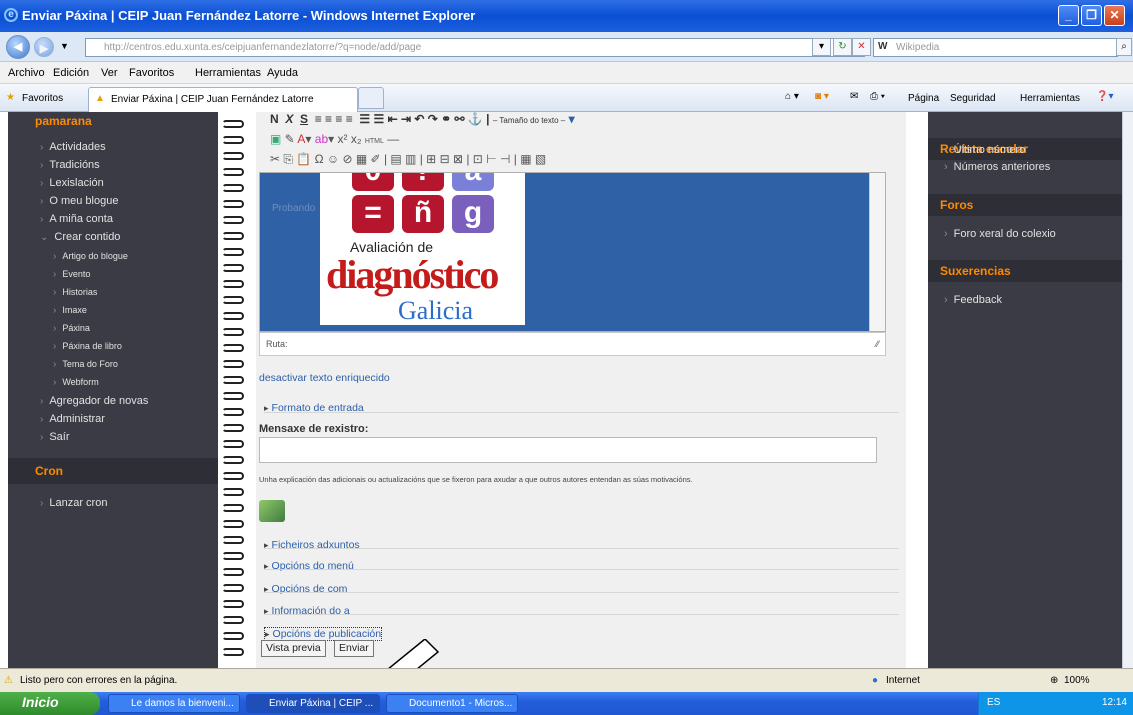 Image resolution: width=1133 pixels, height=715 pixels. I want to click on nav-historias: Historias, so click(75, 292).